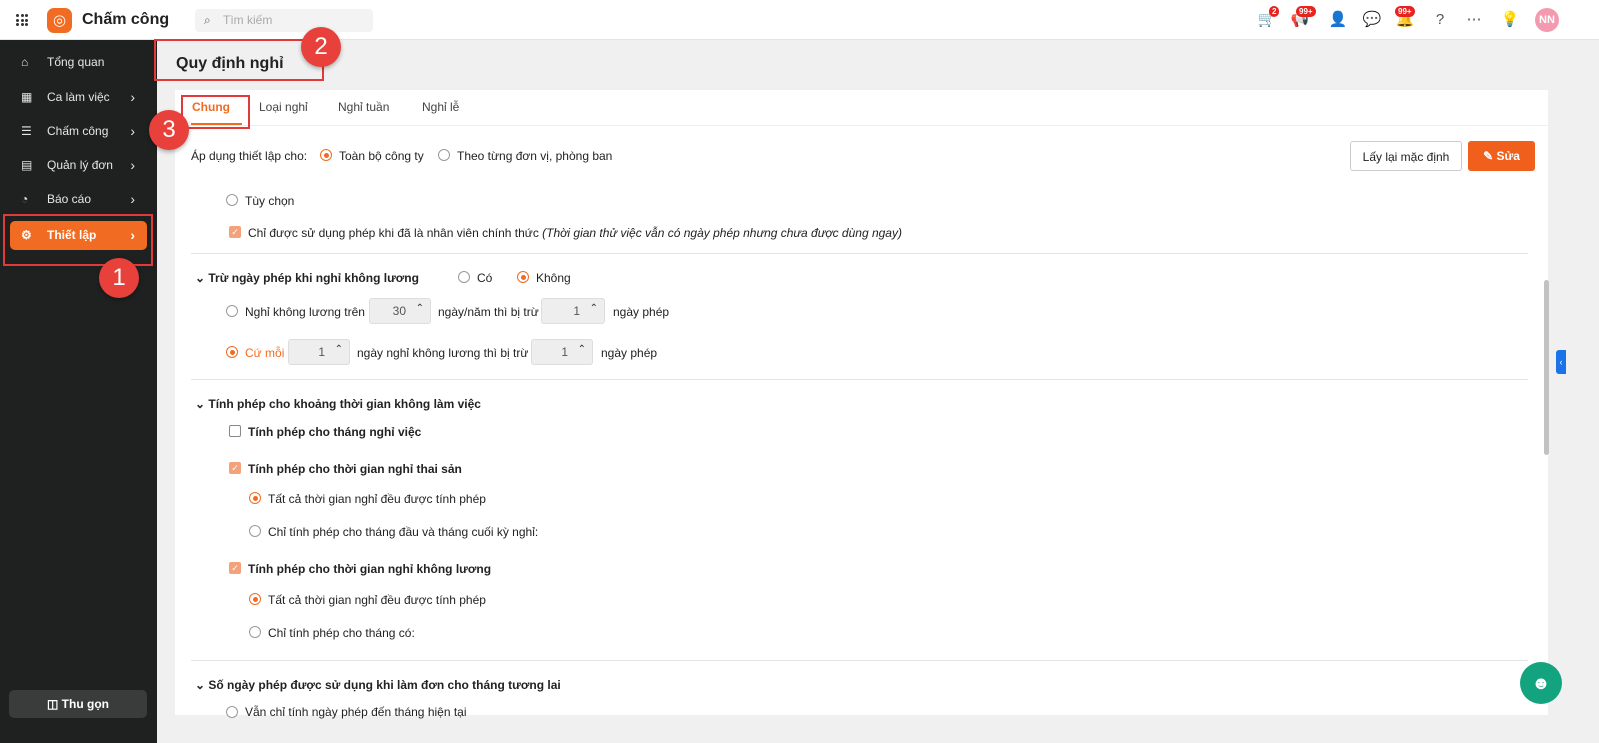 The image size is (1599, 743). Describe the element at coordinates (1547, 20) in the screenshot. I see `avatar: NN` at that location.